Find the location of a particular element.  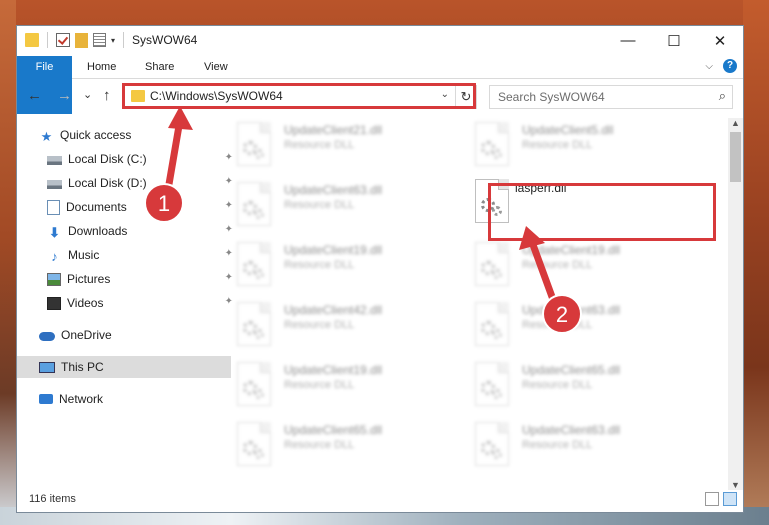

callout-badge-1: 1 is located at coordinates (164, 203).